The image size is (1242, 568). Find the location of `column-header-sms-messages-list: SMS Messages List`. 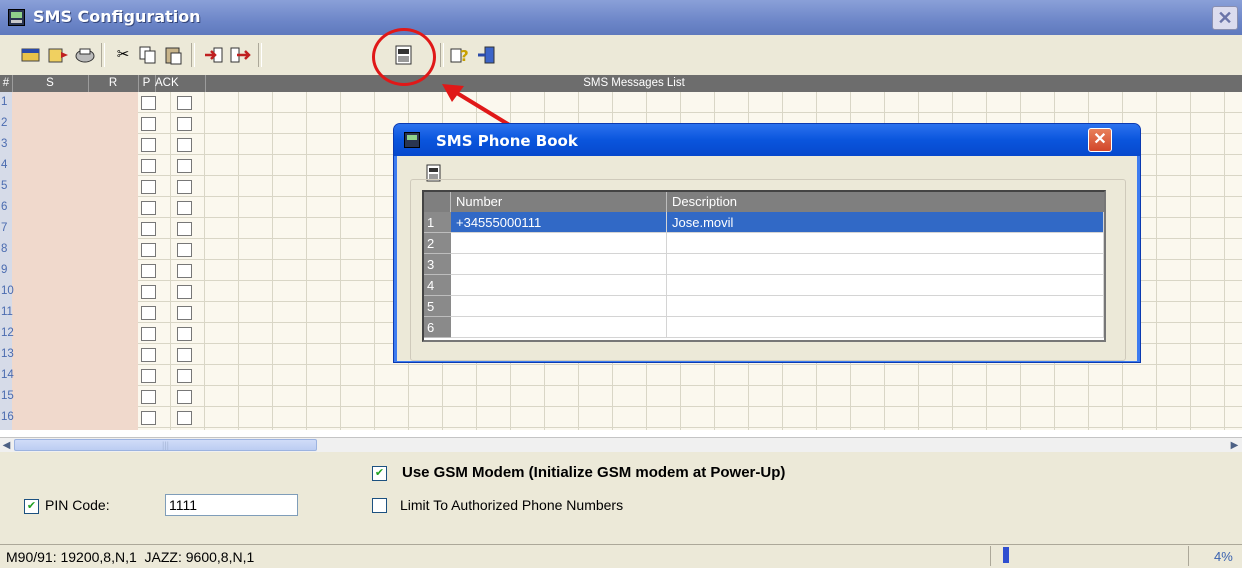

column-header-sms-messages-list: SMS Messages List is located at coordinates (634, 83).